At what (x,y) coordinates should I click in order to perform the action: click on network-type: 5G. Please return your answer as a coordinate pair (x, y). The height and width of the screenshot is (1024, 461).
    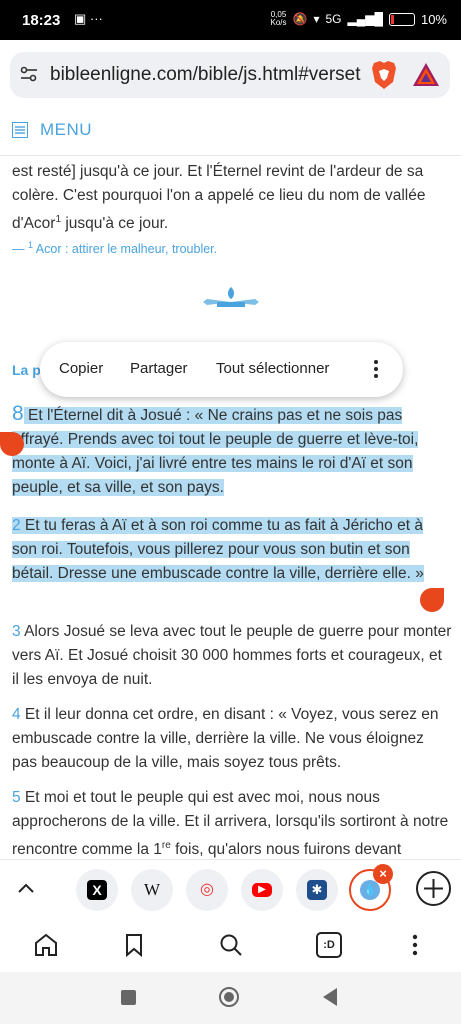
    Looking at the image, I should click on (333, 19).